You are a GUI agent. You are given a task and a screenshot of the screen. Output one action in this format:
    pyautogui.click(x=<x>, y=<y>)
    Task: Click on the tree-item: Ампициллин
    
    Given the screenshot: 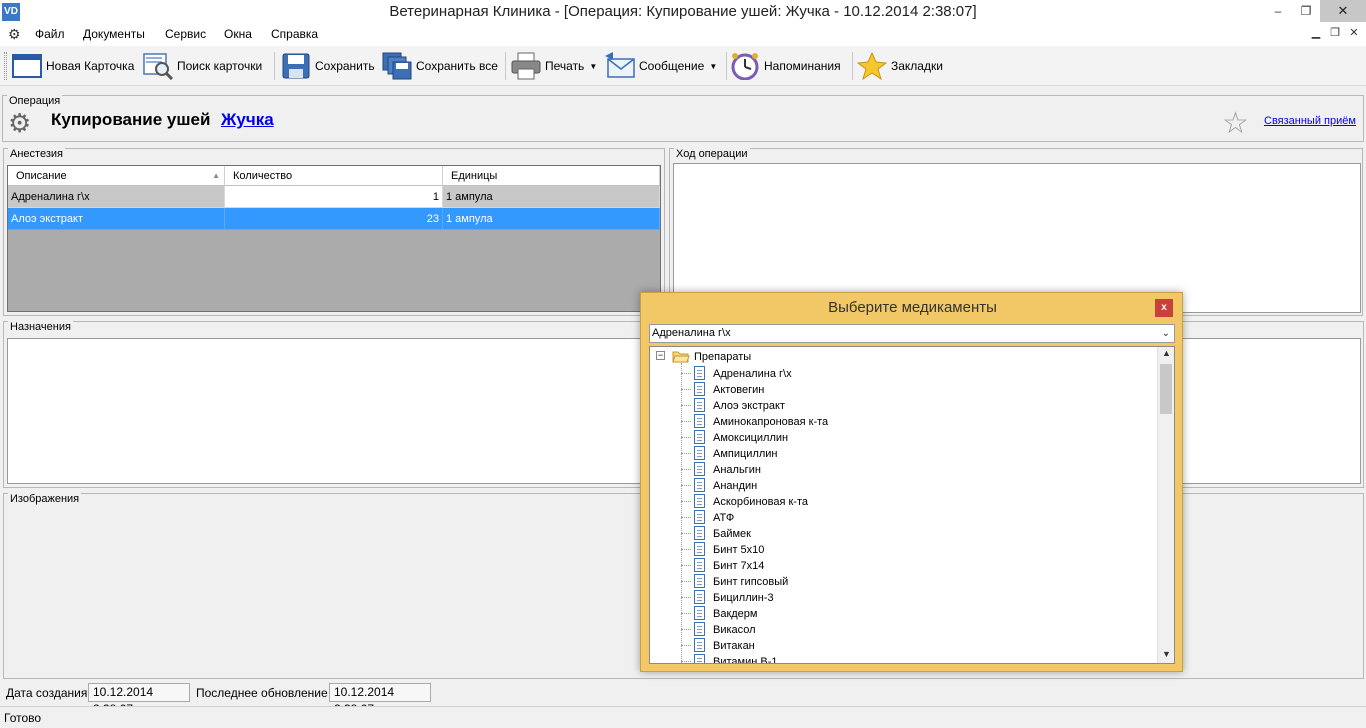 What is the action you would take?
    pyautogui.click(x=745, y=454)
    